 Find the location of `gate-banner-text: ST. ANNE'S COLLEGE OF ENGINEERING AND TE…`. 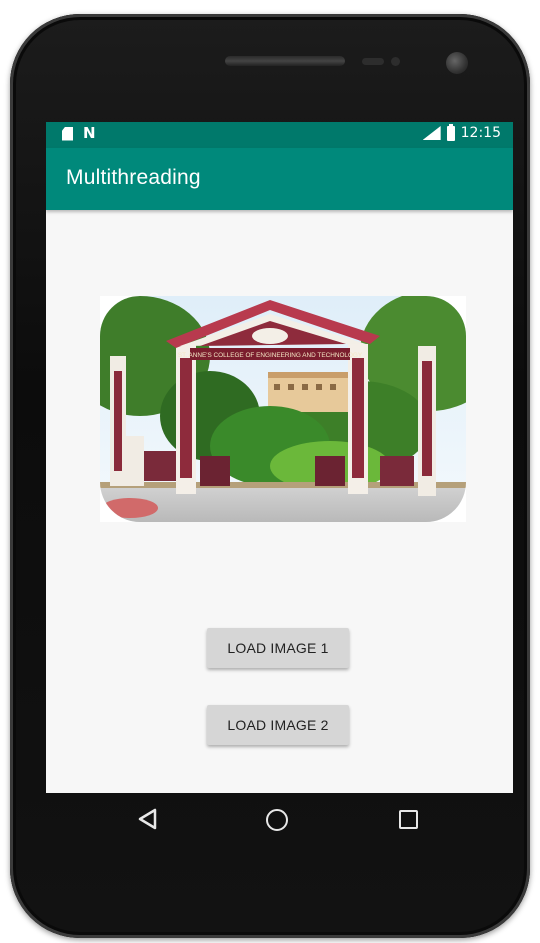

gate-banner-text: ST. ANNE'S COLLEGE OF ENGINEERING AND TE… is located at coordinates (270, 355).